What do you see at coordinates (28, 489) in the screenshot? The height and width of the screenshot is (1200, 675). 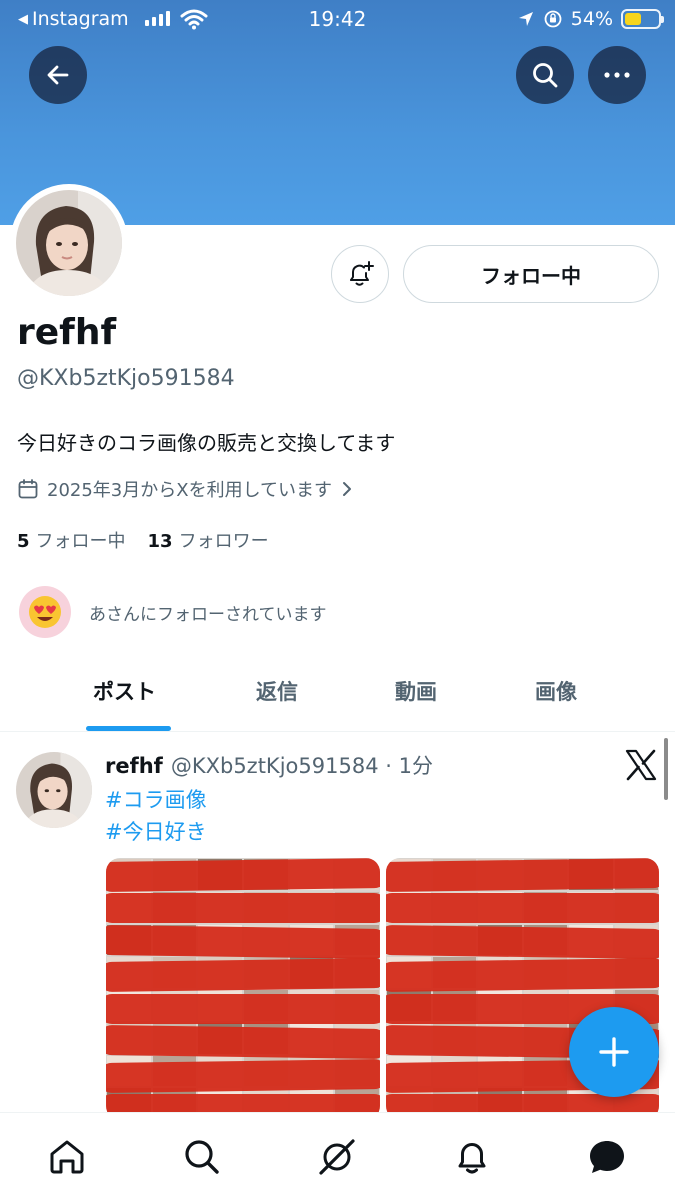 I see `calendar-icon` at bounding box center [28, 489].